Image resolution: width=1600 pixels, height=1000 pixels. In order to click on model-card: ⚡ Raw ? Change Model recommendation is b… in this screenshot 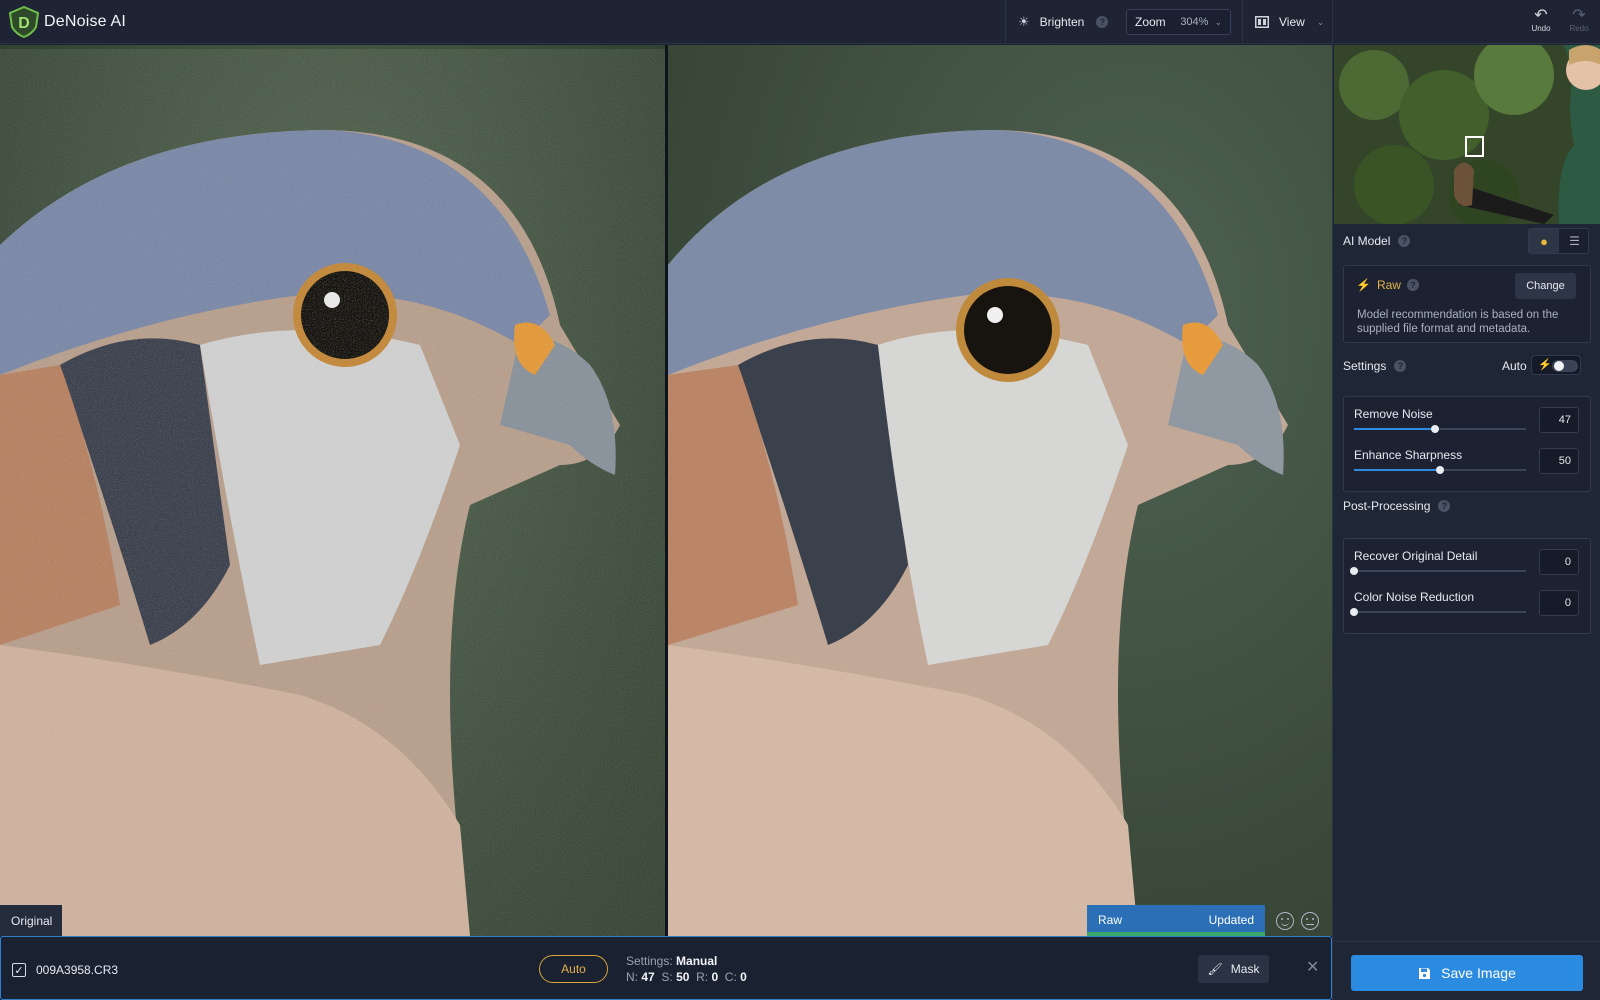, I will do `click(1467, 304)`.